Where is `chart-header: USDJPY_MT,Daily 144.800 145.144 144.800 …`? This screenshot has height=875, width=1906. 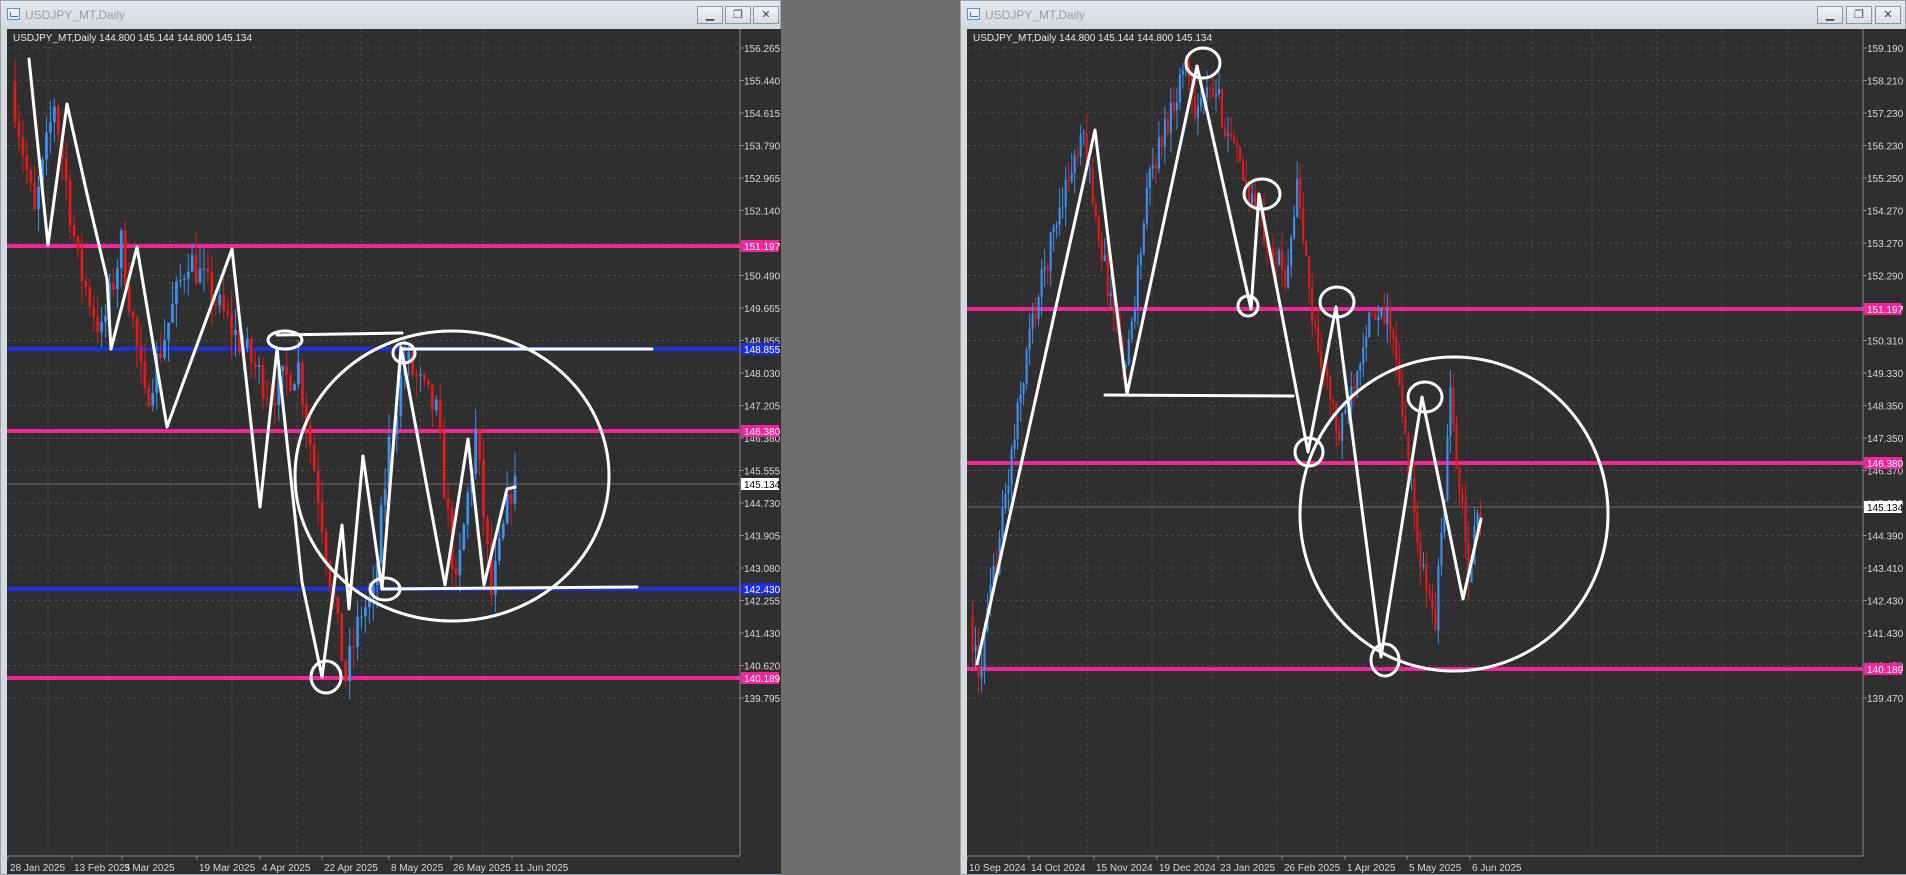 chart-header: USDJPY_MT,Daily 144.800 145.144 144.800 … is located at coordinates (133, 38).